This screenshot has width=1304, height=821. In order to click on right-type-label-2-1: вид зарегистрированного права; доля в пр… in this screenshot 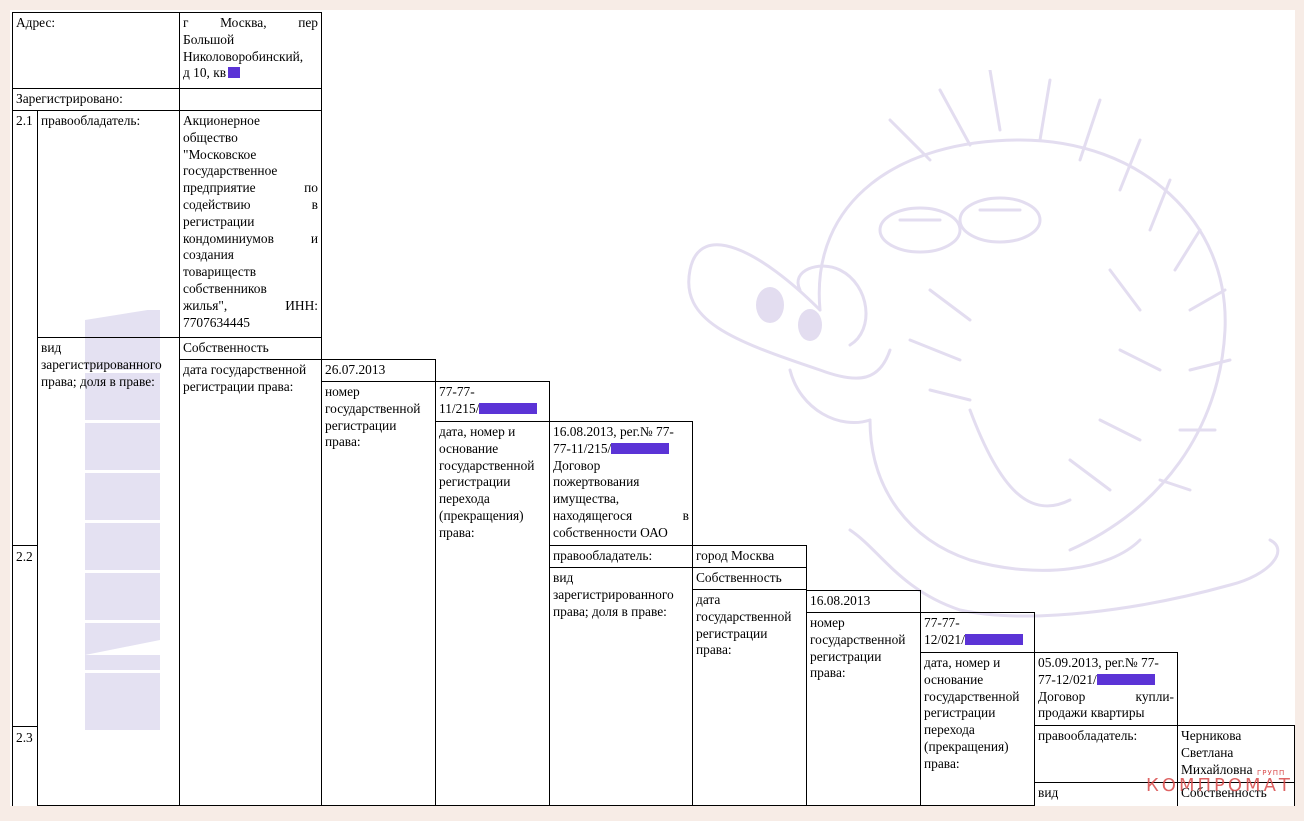, I will do `click(101, 364)`.